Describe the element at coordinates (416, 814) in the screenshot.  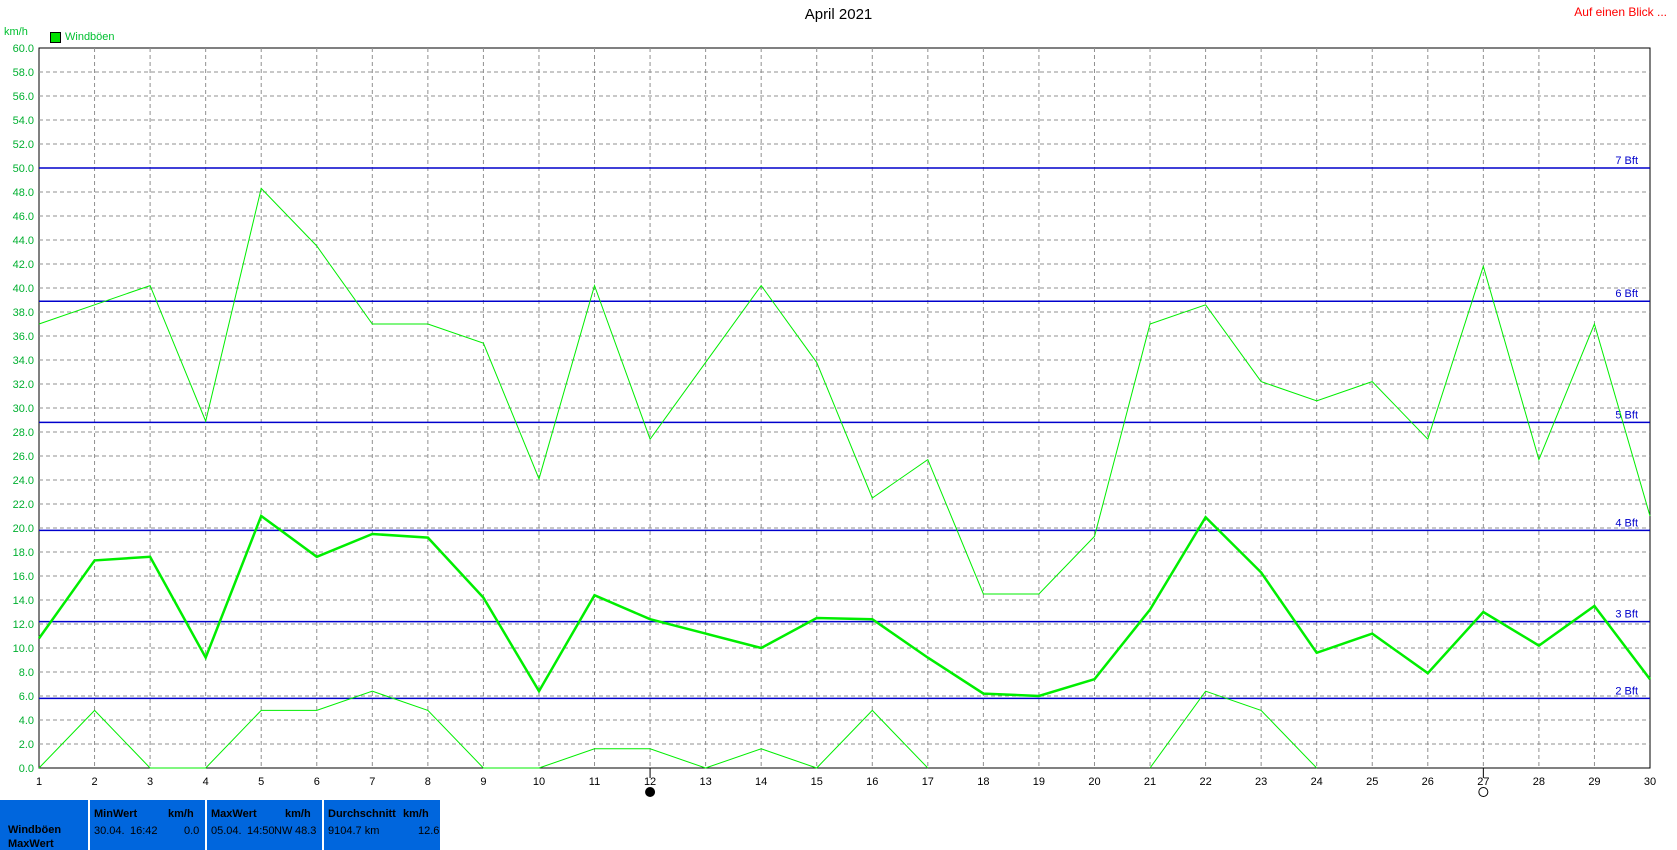
I see `avg-unit: km/h` at that location.